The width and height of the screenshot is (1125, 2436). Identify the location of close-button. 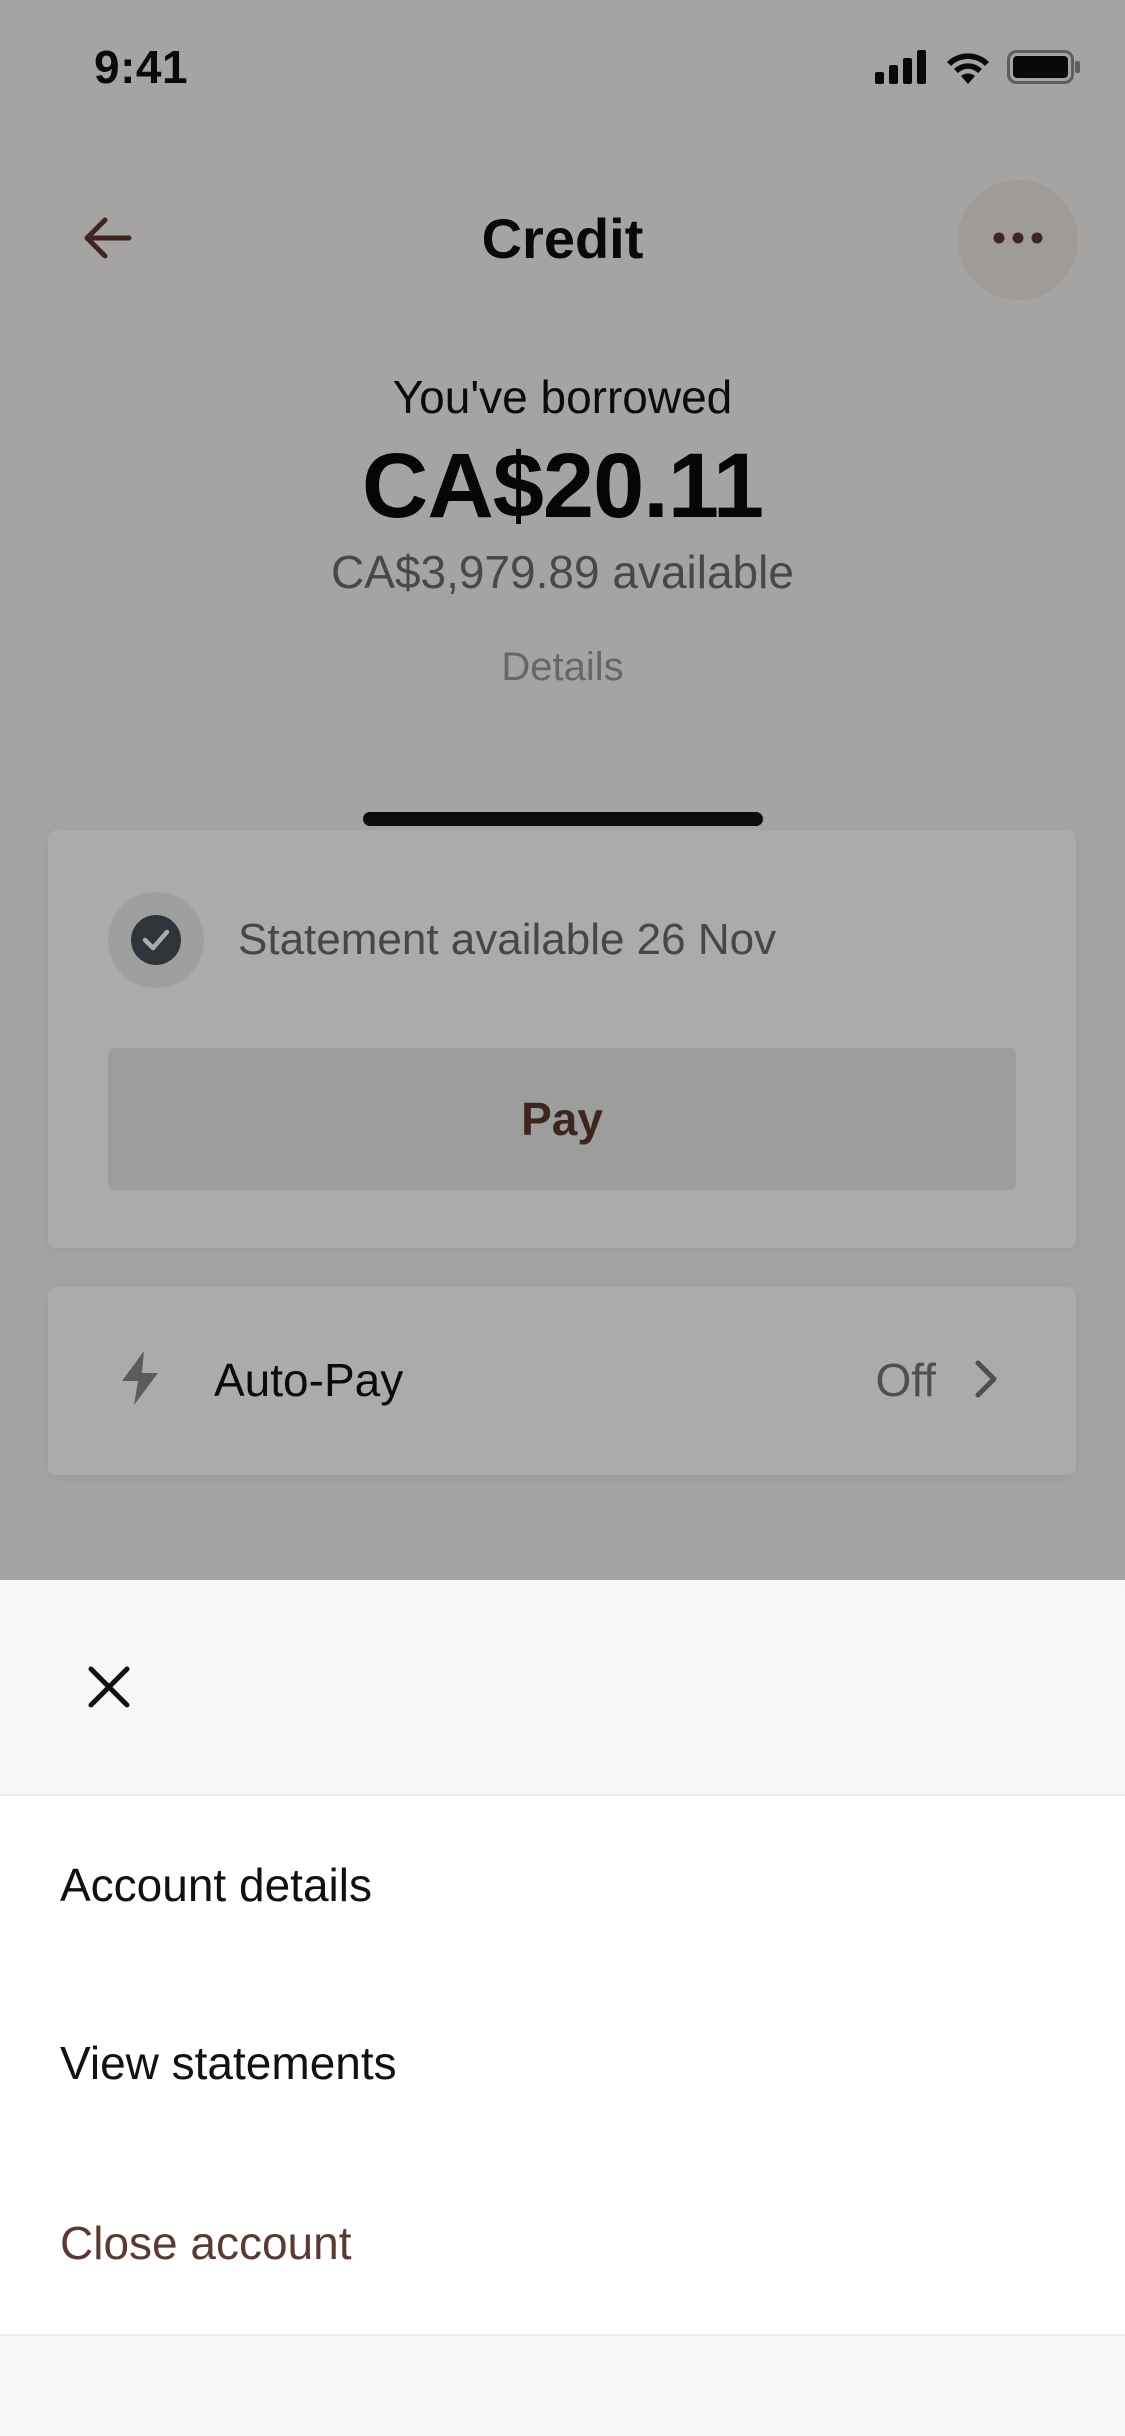
(109, 1689).